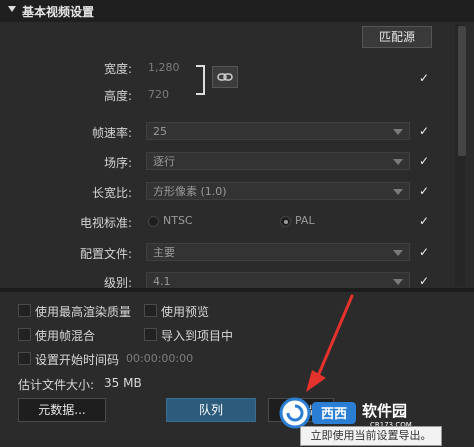 This screenshot has height=447, width=474. Describe the element at coordinates (330, 343) in the screenshot. I see `red-arrow-annotation` at that location.